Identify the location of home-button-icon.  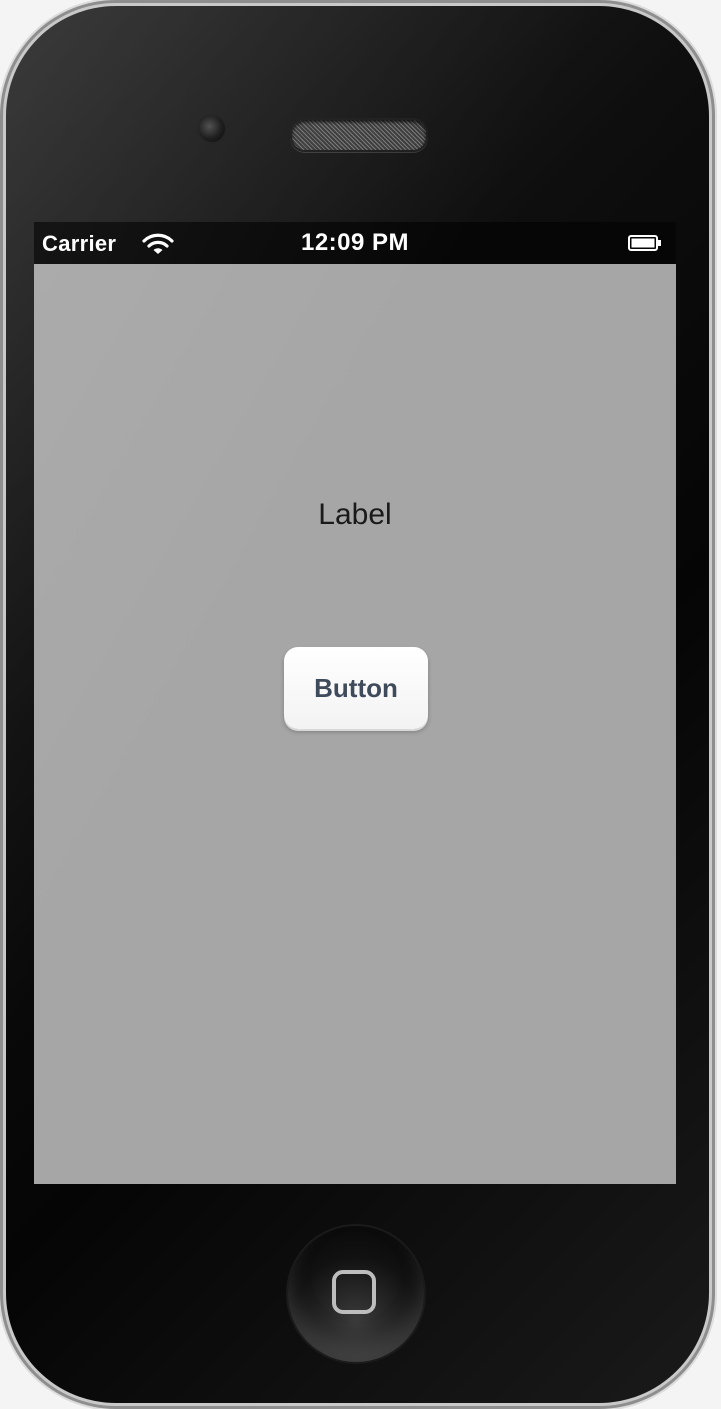
(354, 1292).